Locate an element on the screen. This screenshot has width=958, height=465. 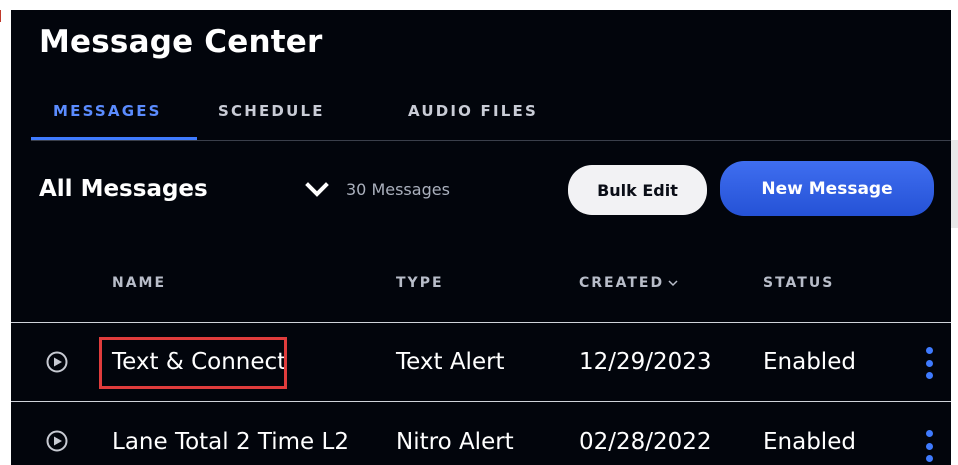
sort-chevron-icon is located at coordinates (673, 283).